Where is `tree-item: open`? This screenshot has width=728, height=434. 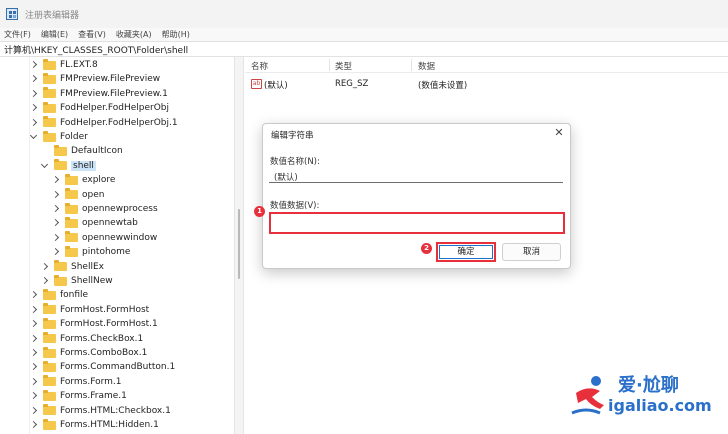
tree-item: open is located at coordinates (78, 195).